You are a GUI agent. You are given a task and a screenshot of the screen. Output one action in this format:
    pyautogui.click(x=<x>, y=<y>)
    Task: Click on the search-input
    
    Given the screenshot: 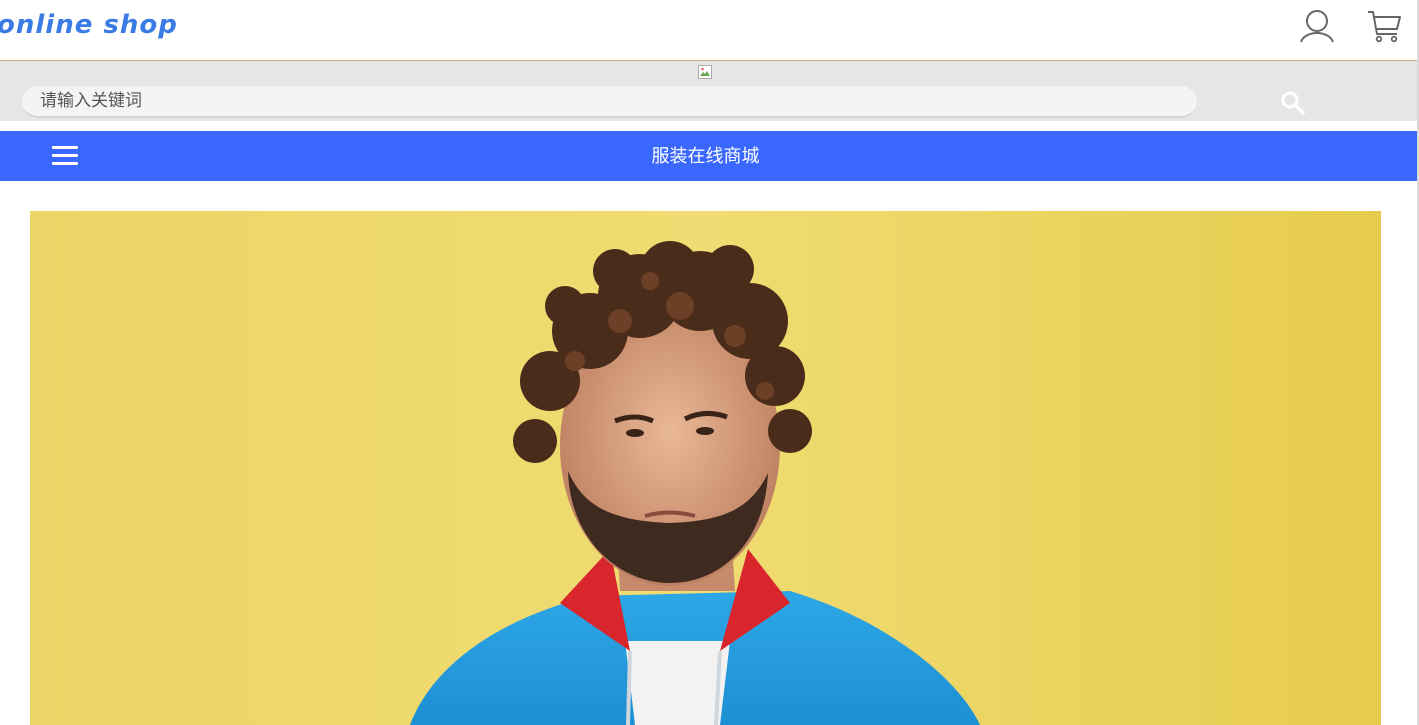 What is the action you would take?
    pyautogui.click(x=609, y=102)
    